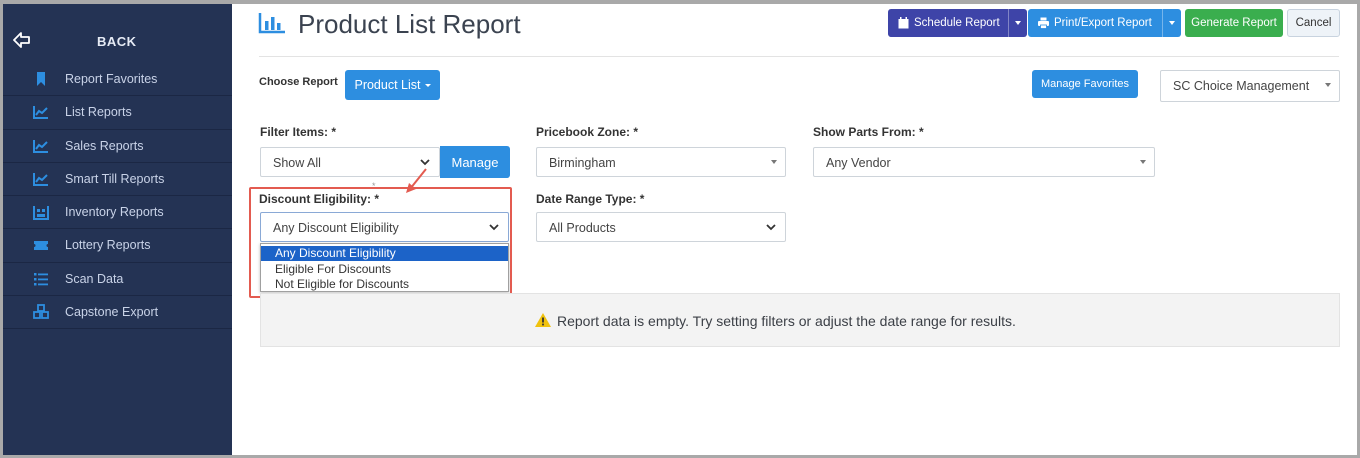 This screenshot has width=1360, height=458. I want to click on sidebar-item-capstone-export: Capstone Export, so click(117, 313).